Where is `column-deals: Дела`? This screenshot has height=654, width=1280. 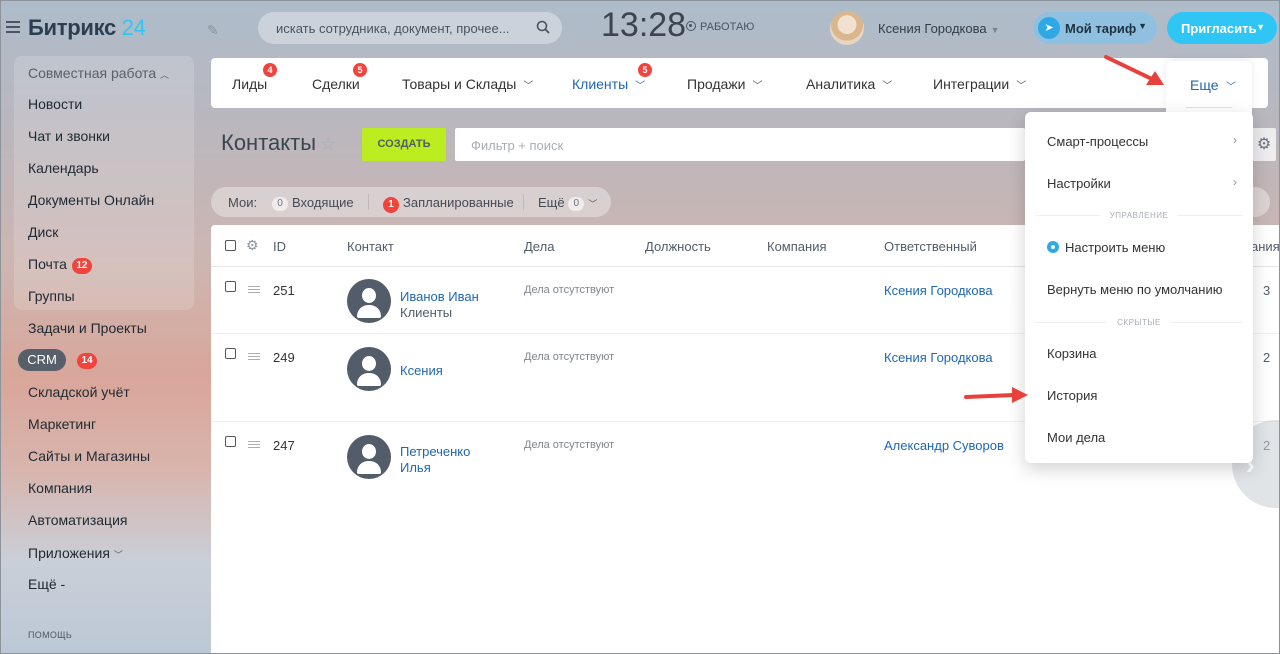
column-deals: Дела is located at coordinates (539, 246).